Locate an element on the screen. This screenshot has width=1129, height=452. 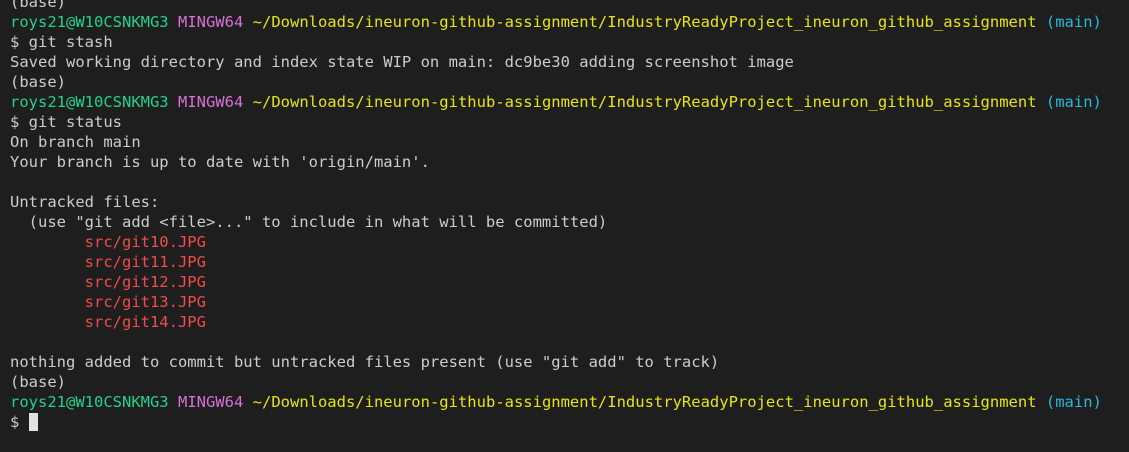
untracked-file: src/git12.JPG is located at coordinates (108, 282).